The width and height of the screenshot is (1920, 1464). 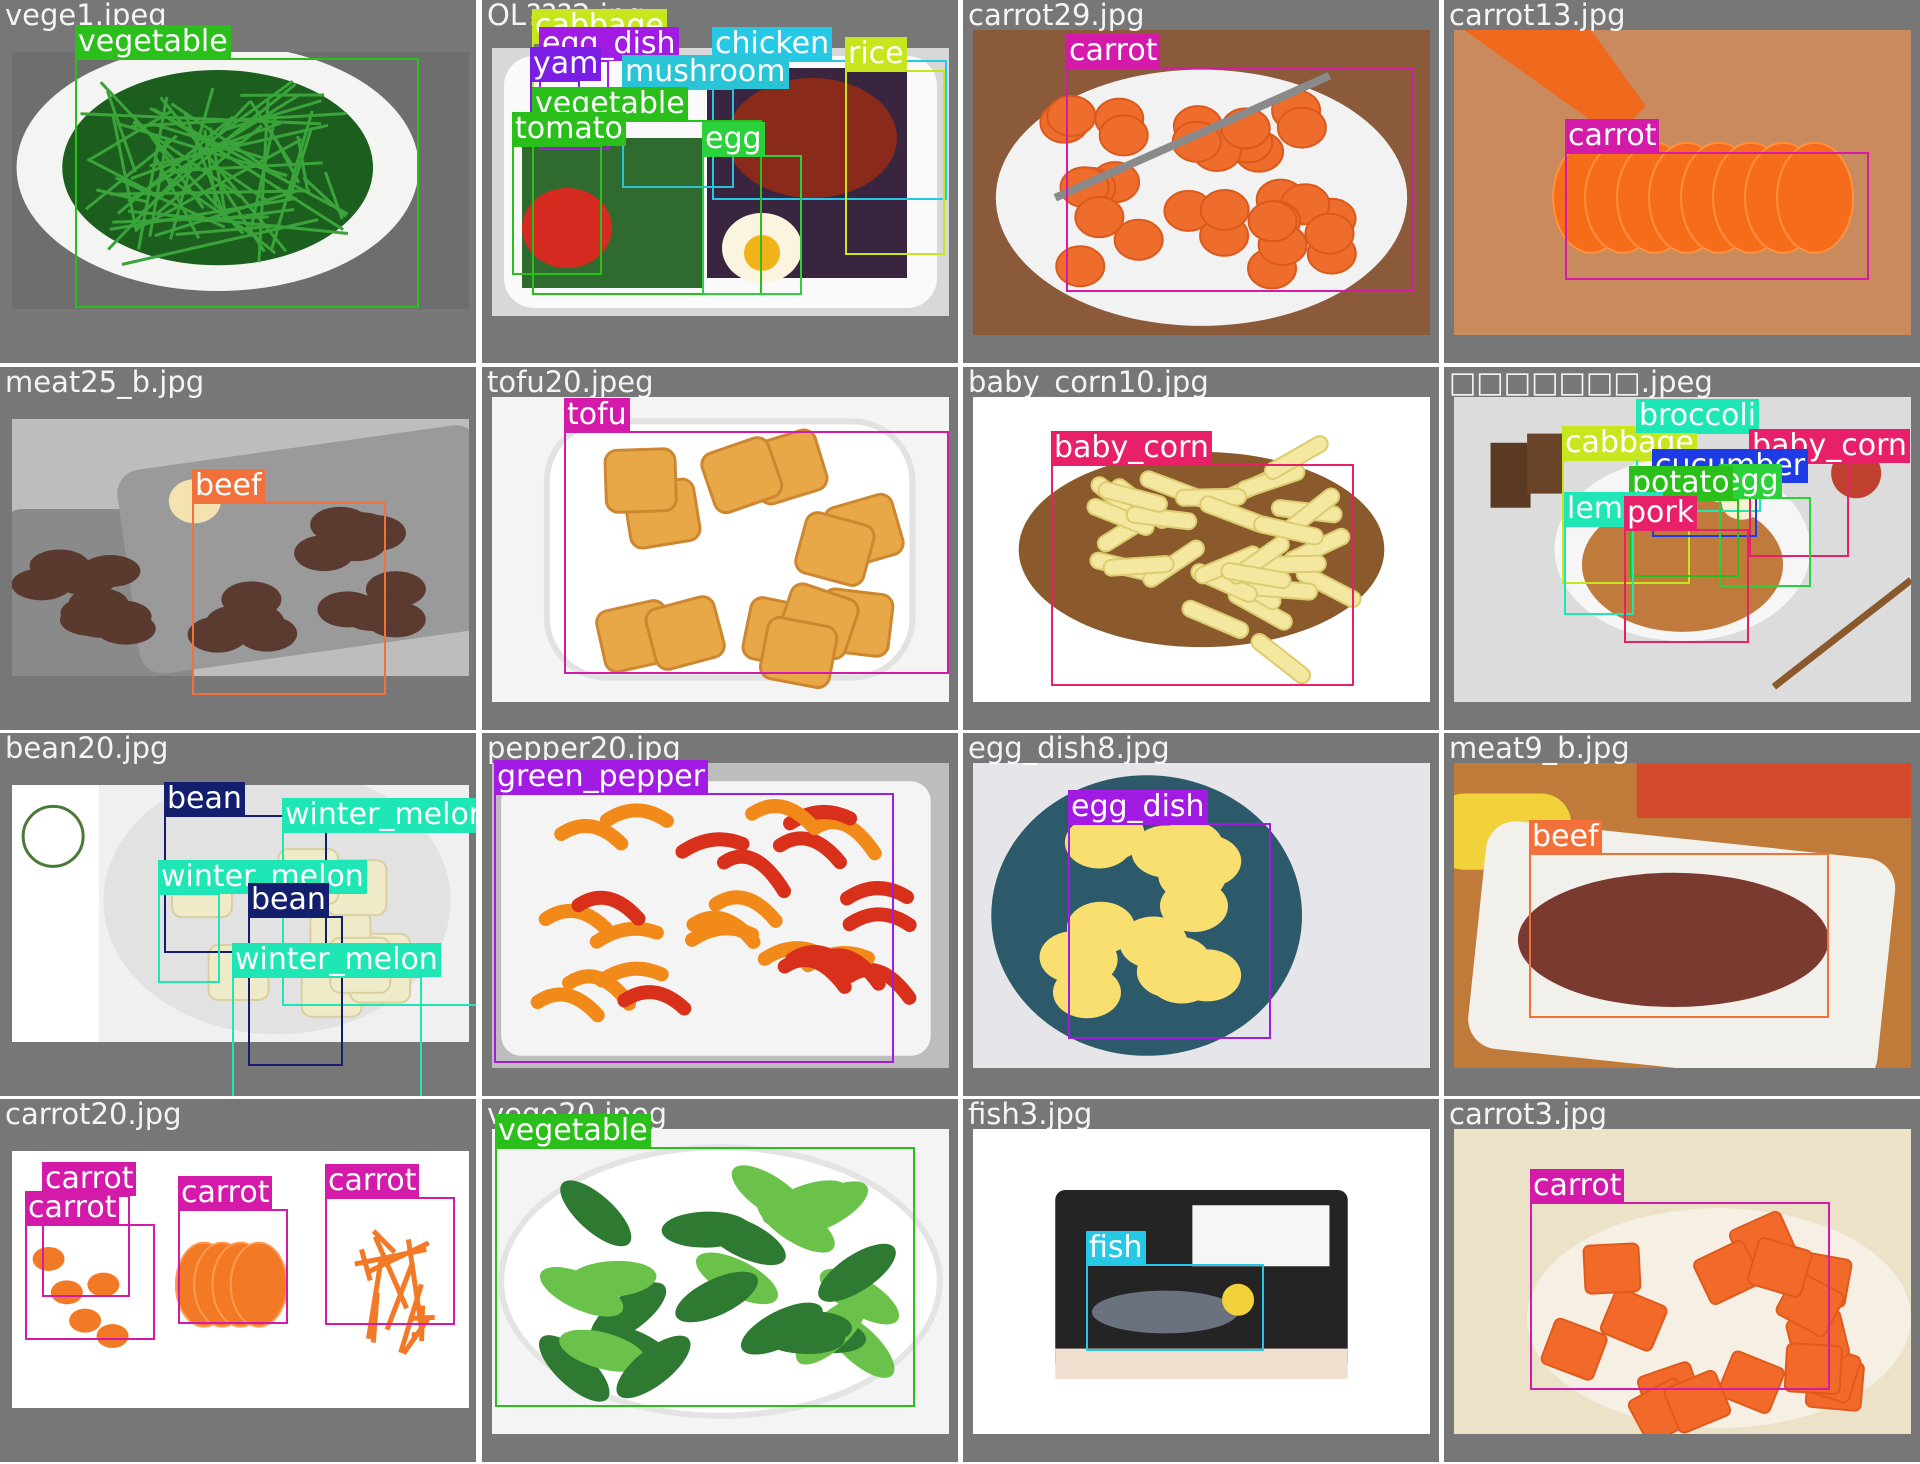 I want to click on class-label-tag: rice, so click(x=876, y=54).